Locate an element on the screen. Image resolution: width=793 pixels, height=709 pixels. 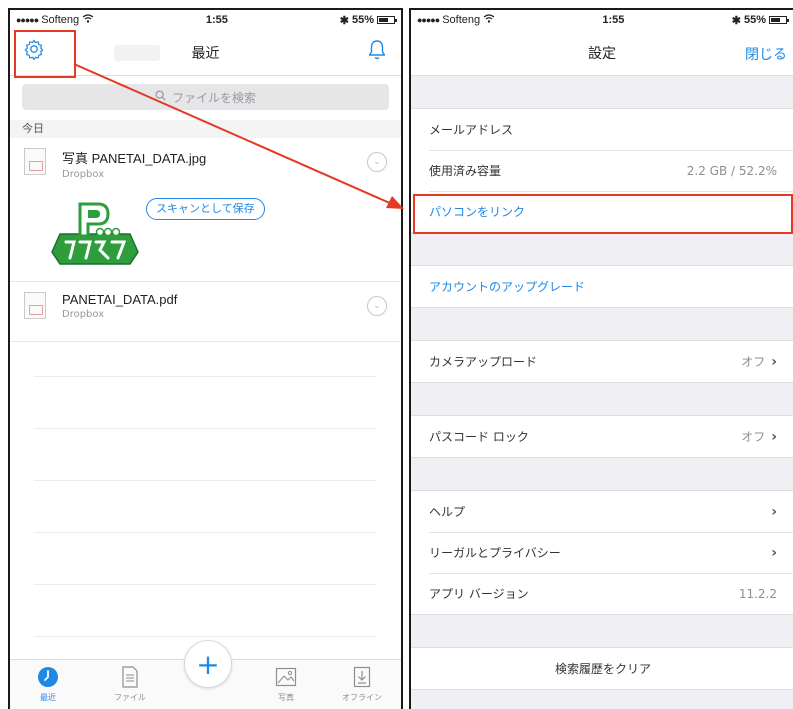
upgrade-group: アカウントのアップグレード is located at coordinates (602, 286).